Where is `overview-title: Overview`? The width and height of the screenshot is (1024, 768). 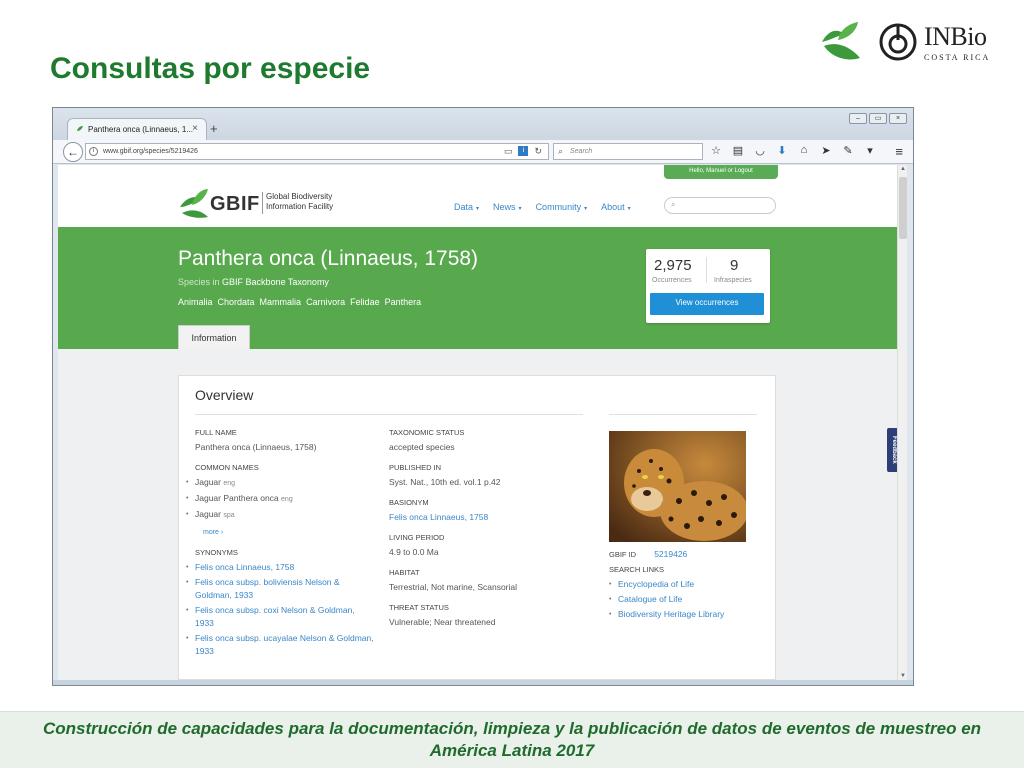 overview-title: Overview is located at coordinates (224, 395).